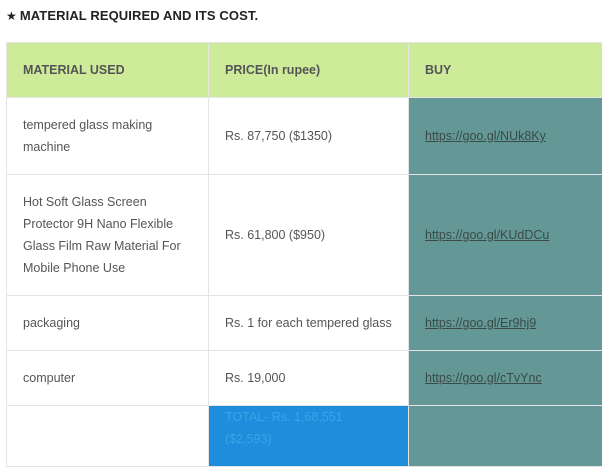 The image size is (602, 467). What do you see at coordinates (108, 378) in the screenshot?
I see `material-cell: computer` at bounding box center [108, 378].